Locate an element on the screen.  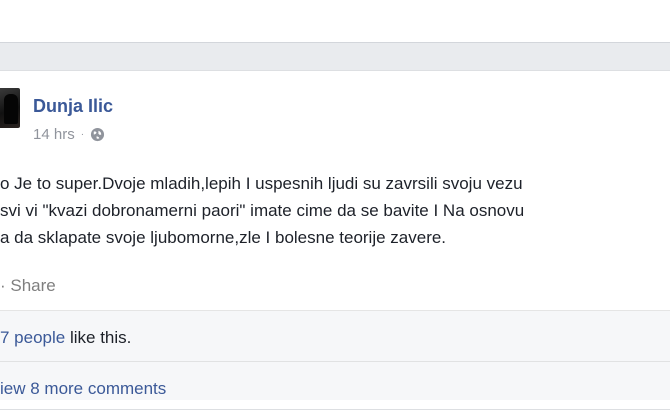
share-link: · Share is located at coordinates (28, 286).